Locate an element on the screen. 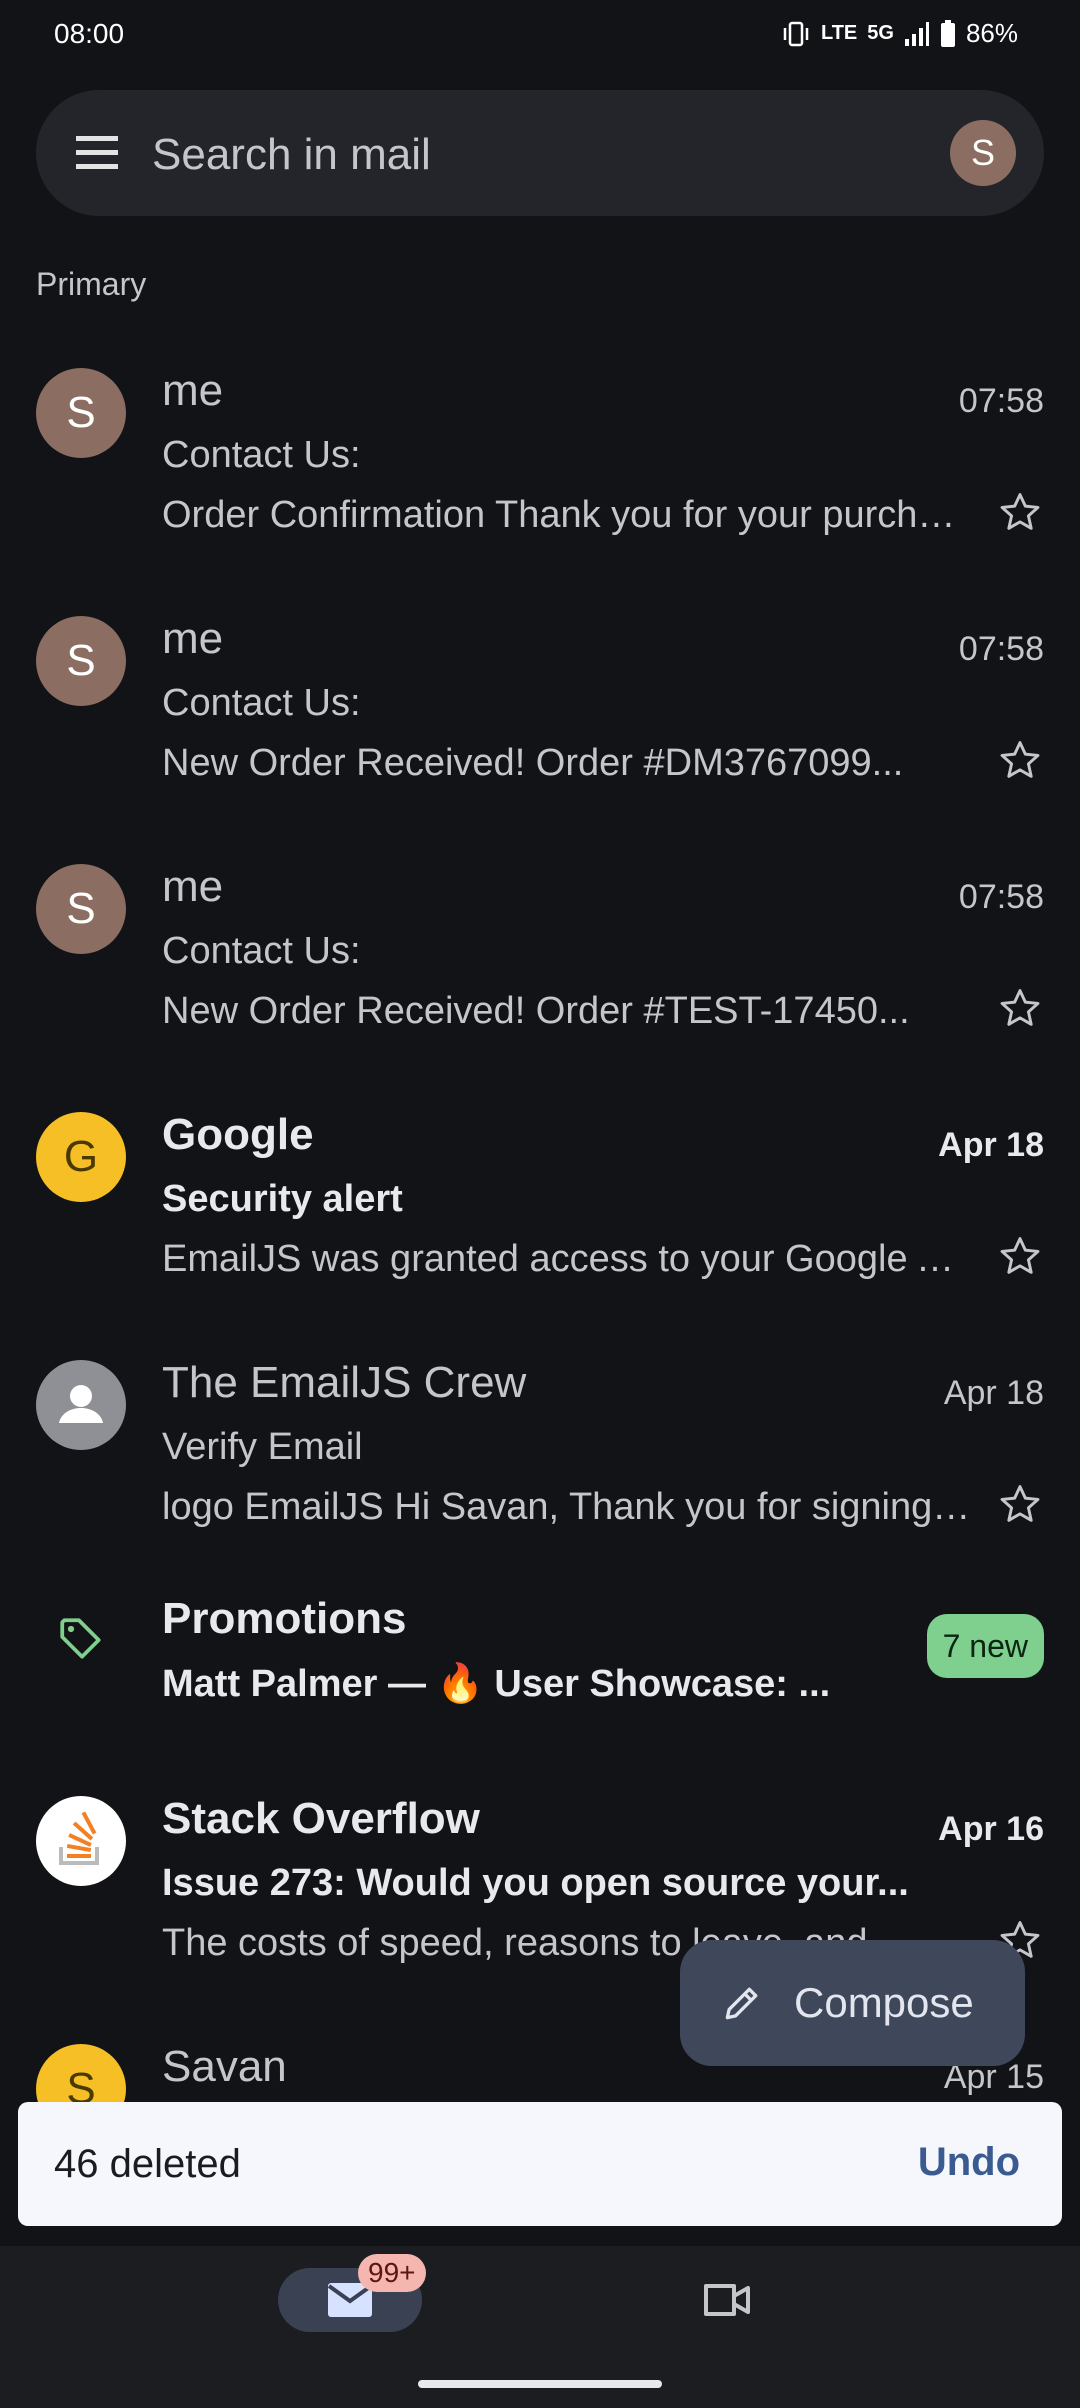 The image size is (1080, 2408). status-icons: LTE 5G 86% is located at coordinates (899, 33).